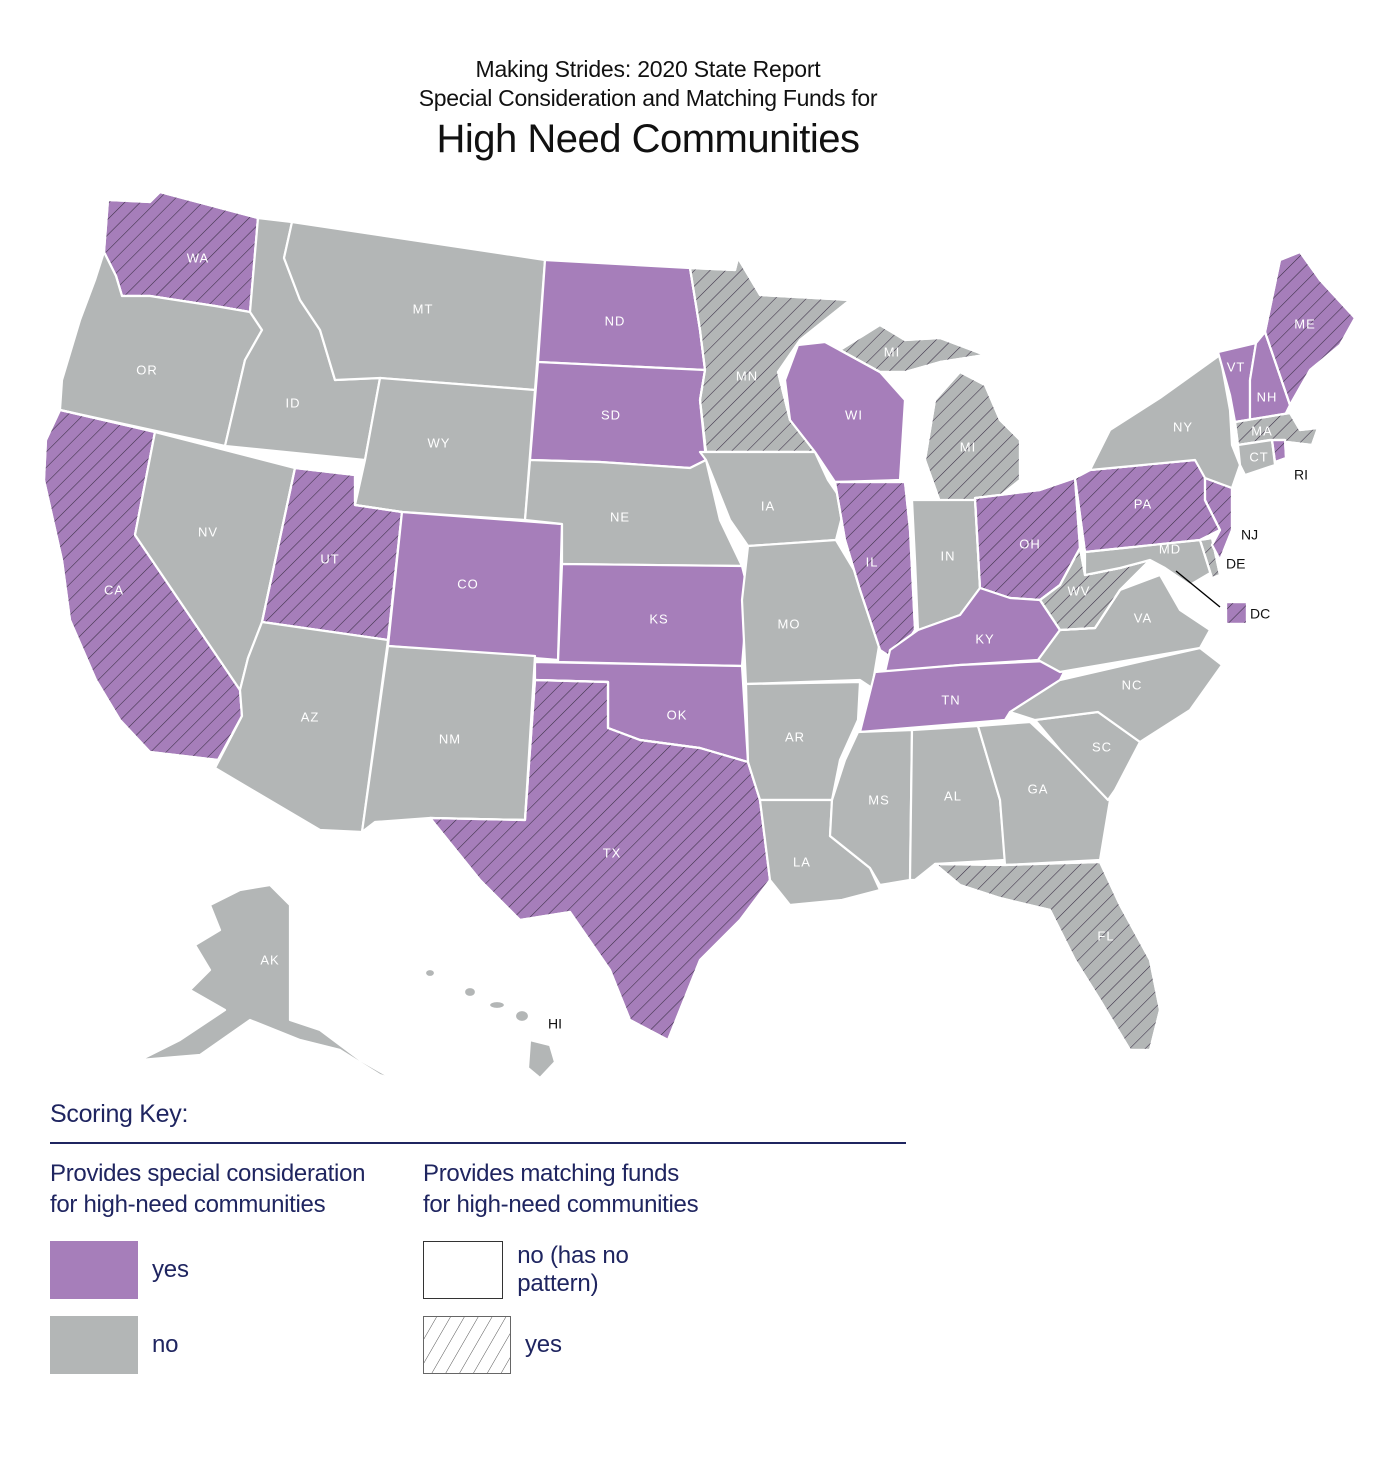 This screenshot has width=1388, height=1463. Describe the element at coordinates (658, 618) in the screenshot. I see `label-ks: KS` at that location.